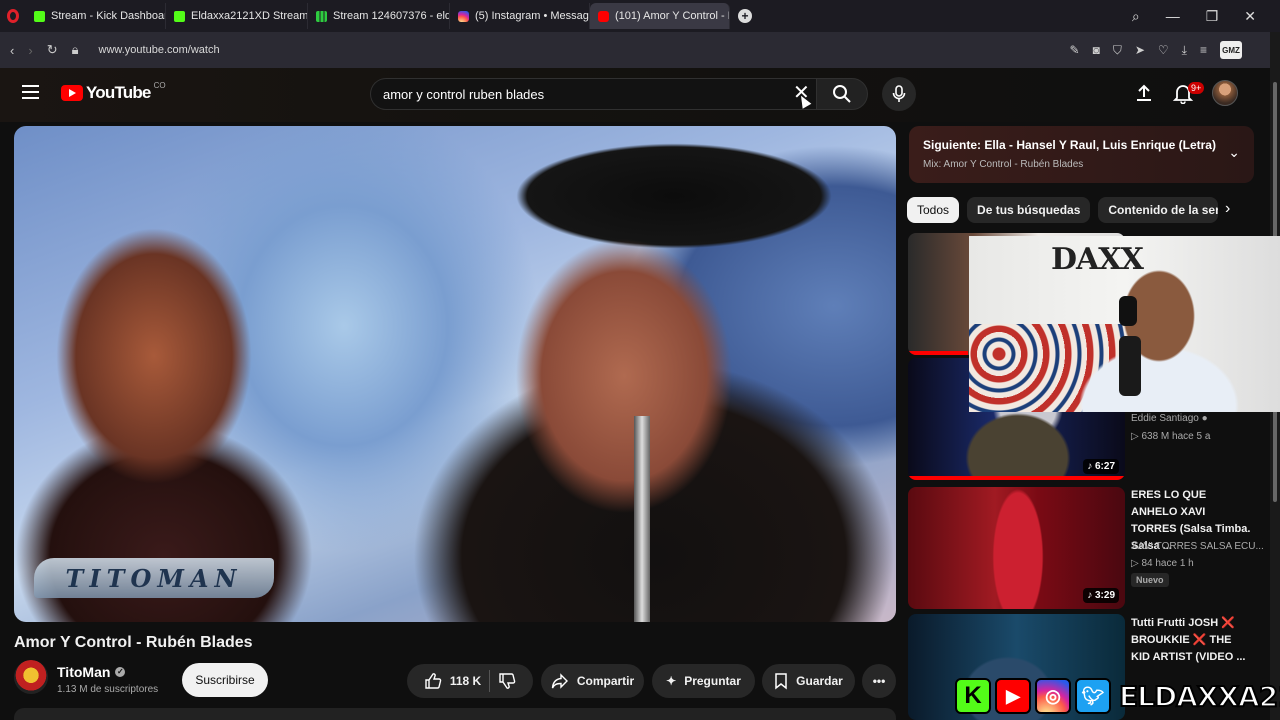 The height and width of the screenshot is (720, 1280). I want to click on tab-label: Stream - Kick Dashboard, so click(108, 16).